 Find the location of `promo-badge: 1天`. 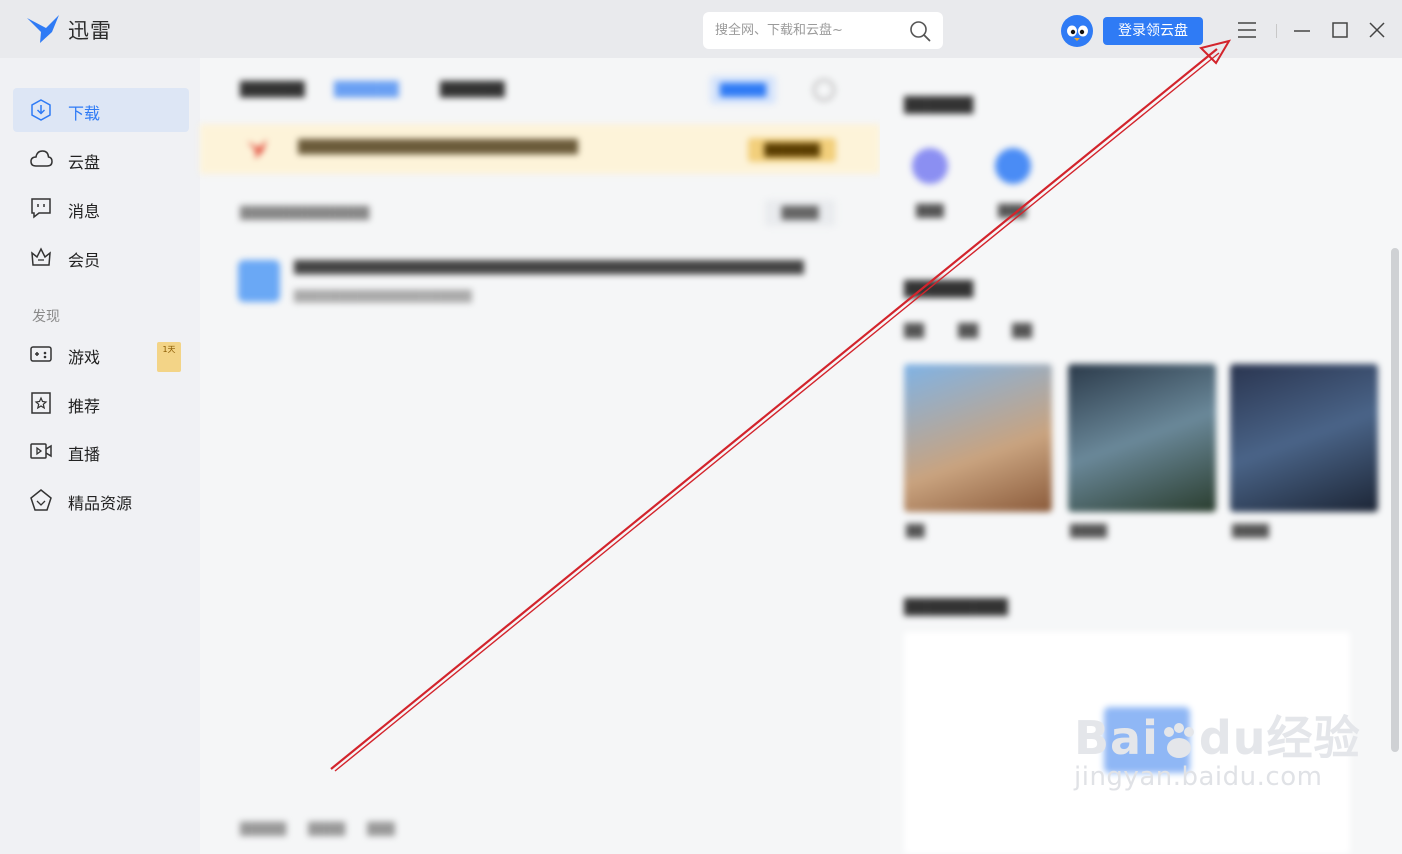

promo-badge: 1天 is located at coordinates (169, 357).